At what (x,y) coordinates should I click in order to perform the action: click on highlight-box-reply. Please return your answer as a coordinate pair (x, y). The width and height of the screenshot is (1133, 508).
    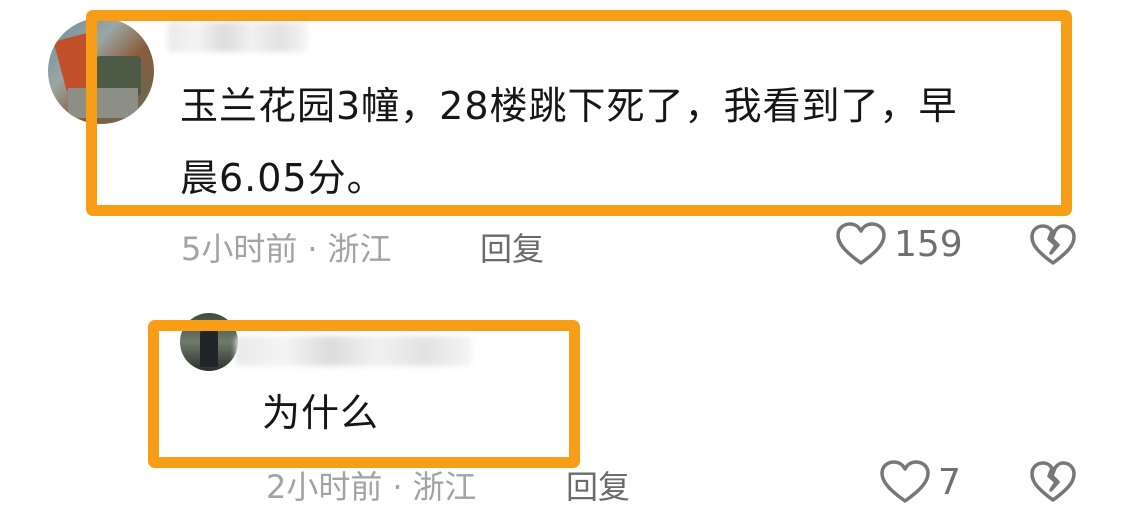
    Looking at the image, I should click on (364, 394).